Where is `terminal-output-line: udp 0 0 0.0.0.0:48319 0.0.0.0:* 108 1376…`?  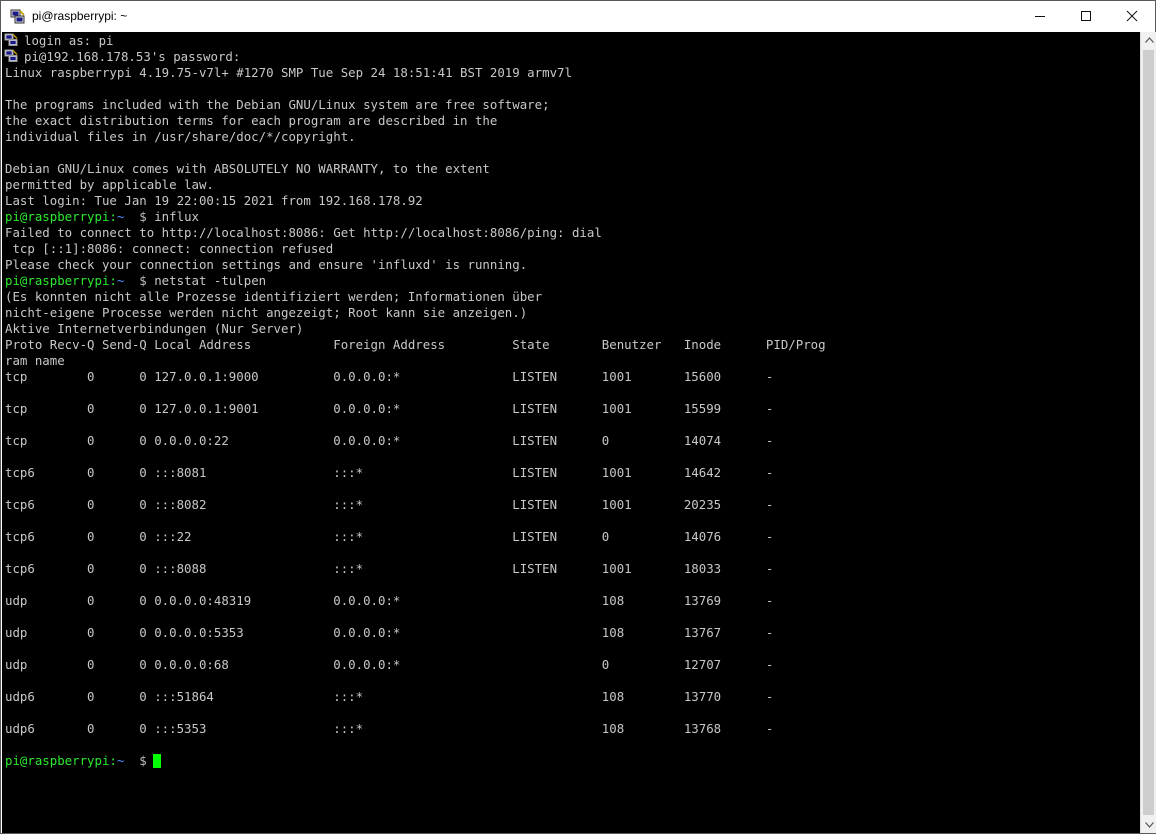 terminal-output-line: udp 0 0 0.0.0.0:48319 0.0.0.0:* 108 1376… is located at coordinates (389, 600).